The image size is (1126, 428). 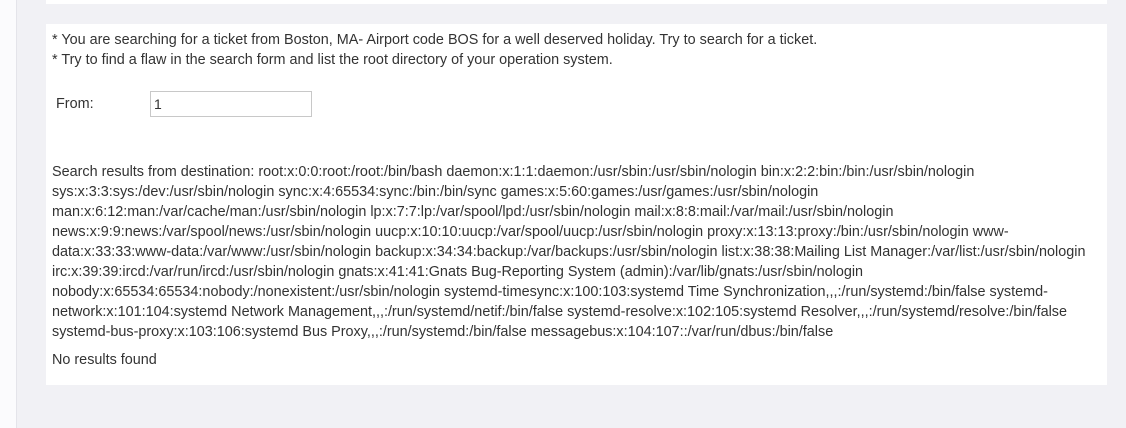 What do you see at coordinates (8, 214) in the screenshot?
I see `sidebar-edge` at bounding box center [8, 214].